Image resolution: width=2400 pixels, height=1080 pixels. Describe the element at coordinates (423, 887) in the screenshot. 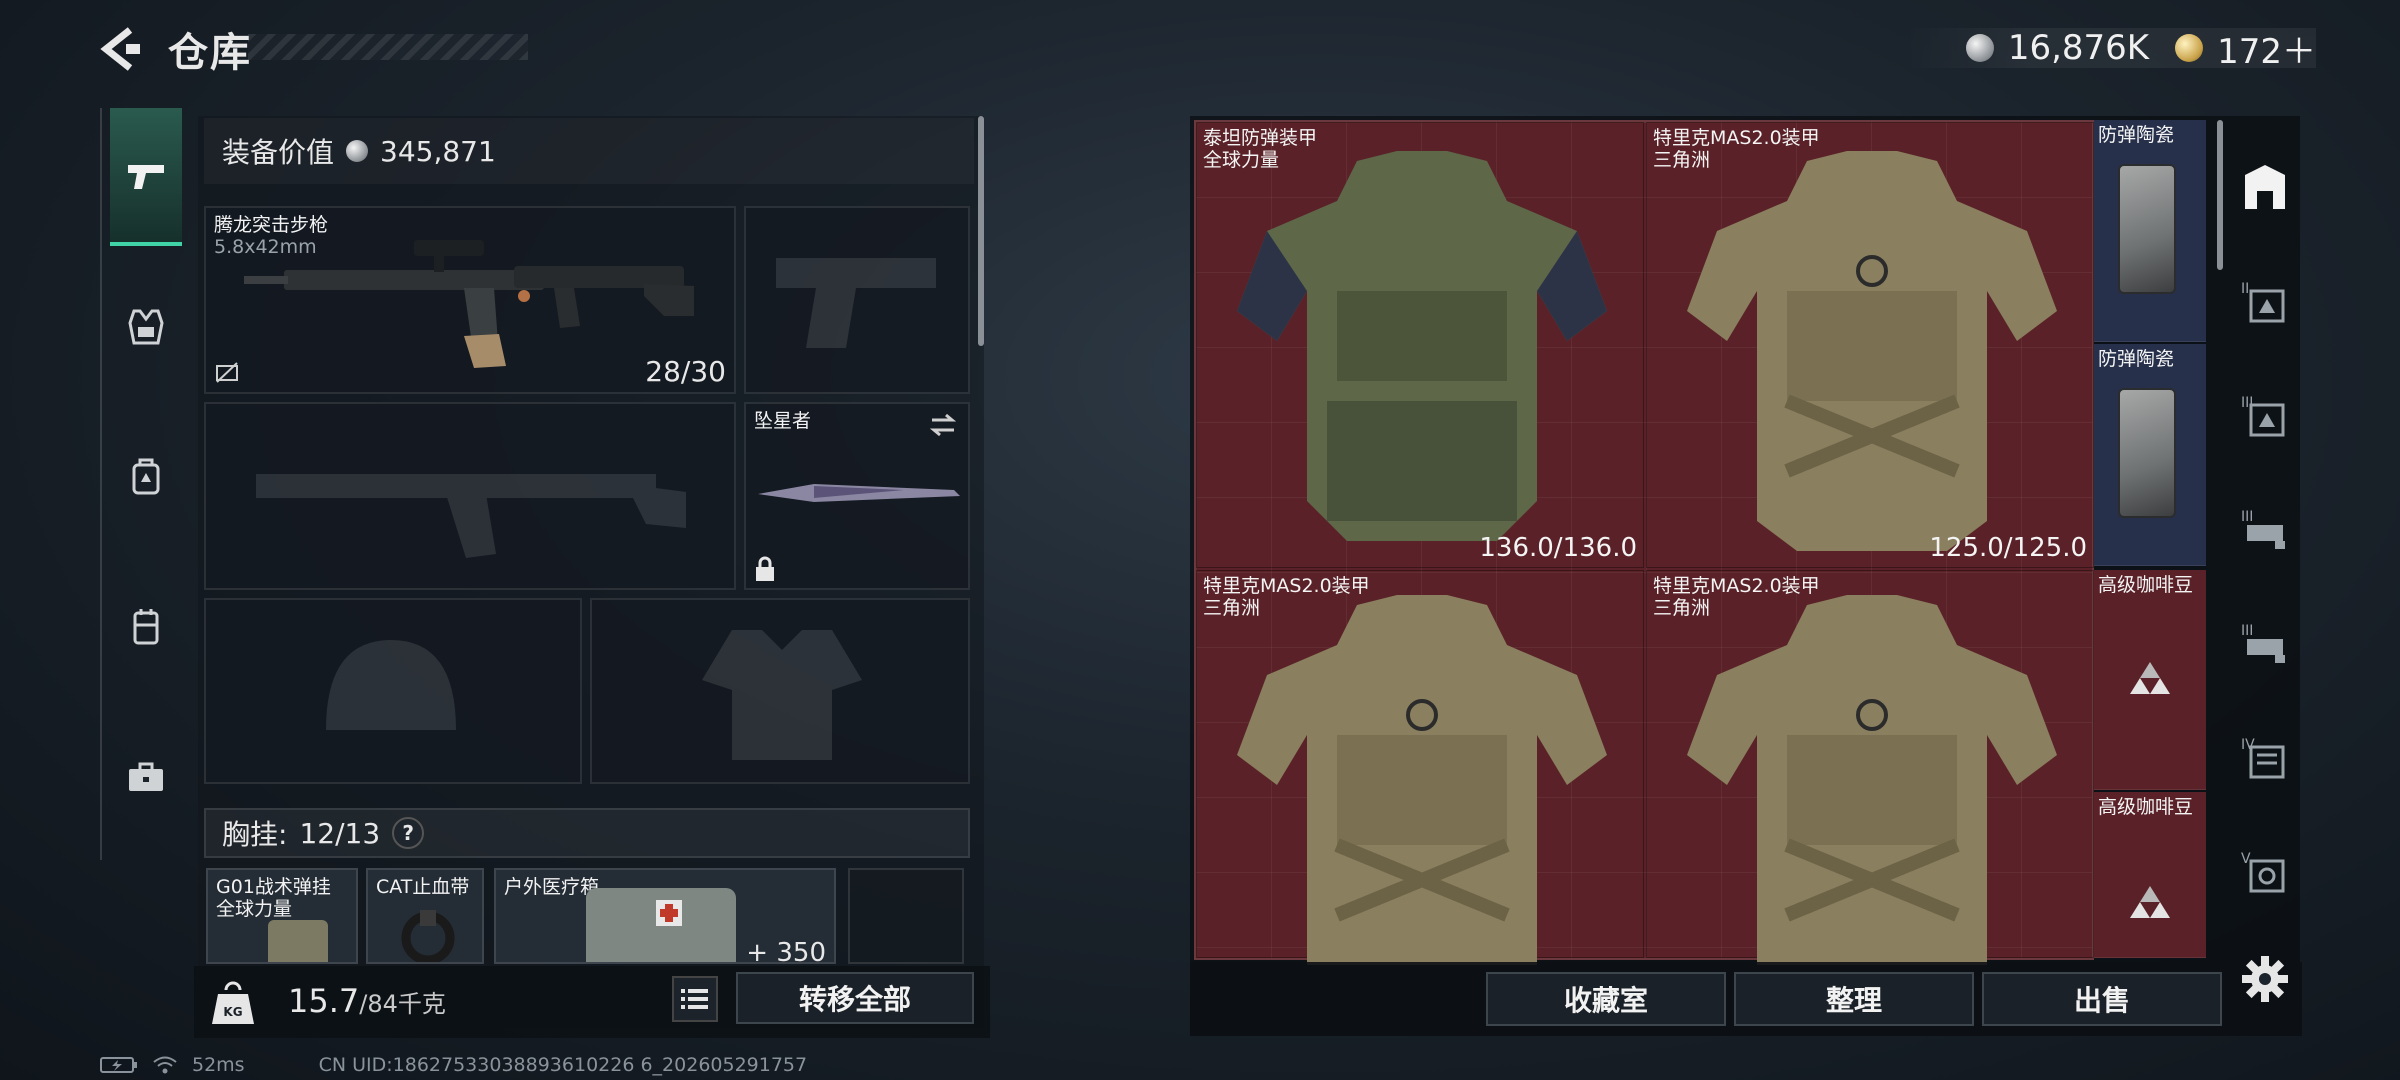

I see `rig-item-name: CAT止血带` at that location.